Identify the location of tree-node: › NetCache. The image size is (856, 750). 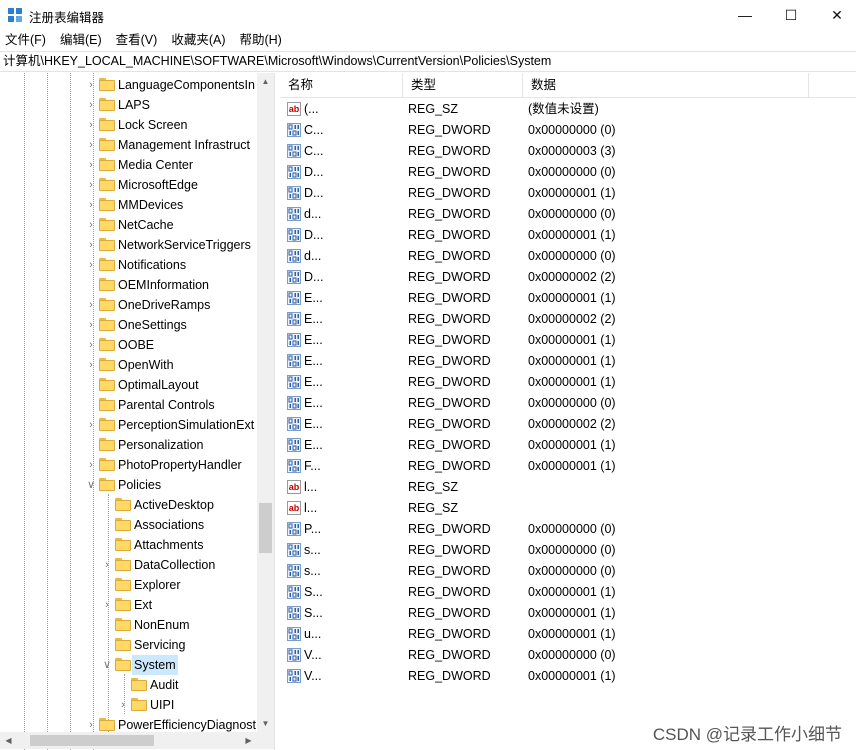
(137, 225).